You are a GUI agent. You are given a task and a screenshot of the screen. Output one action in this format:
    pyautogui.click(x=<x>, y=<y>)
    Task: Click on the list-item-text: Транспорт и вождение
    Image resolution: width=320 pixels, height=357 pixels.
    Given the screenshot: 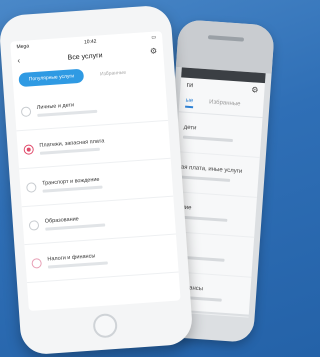 What is the action you would take?
    pyautogui.click(x=72, y=184)
    